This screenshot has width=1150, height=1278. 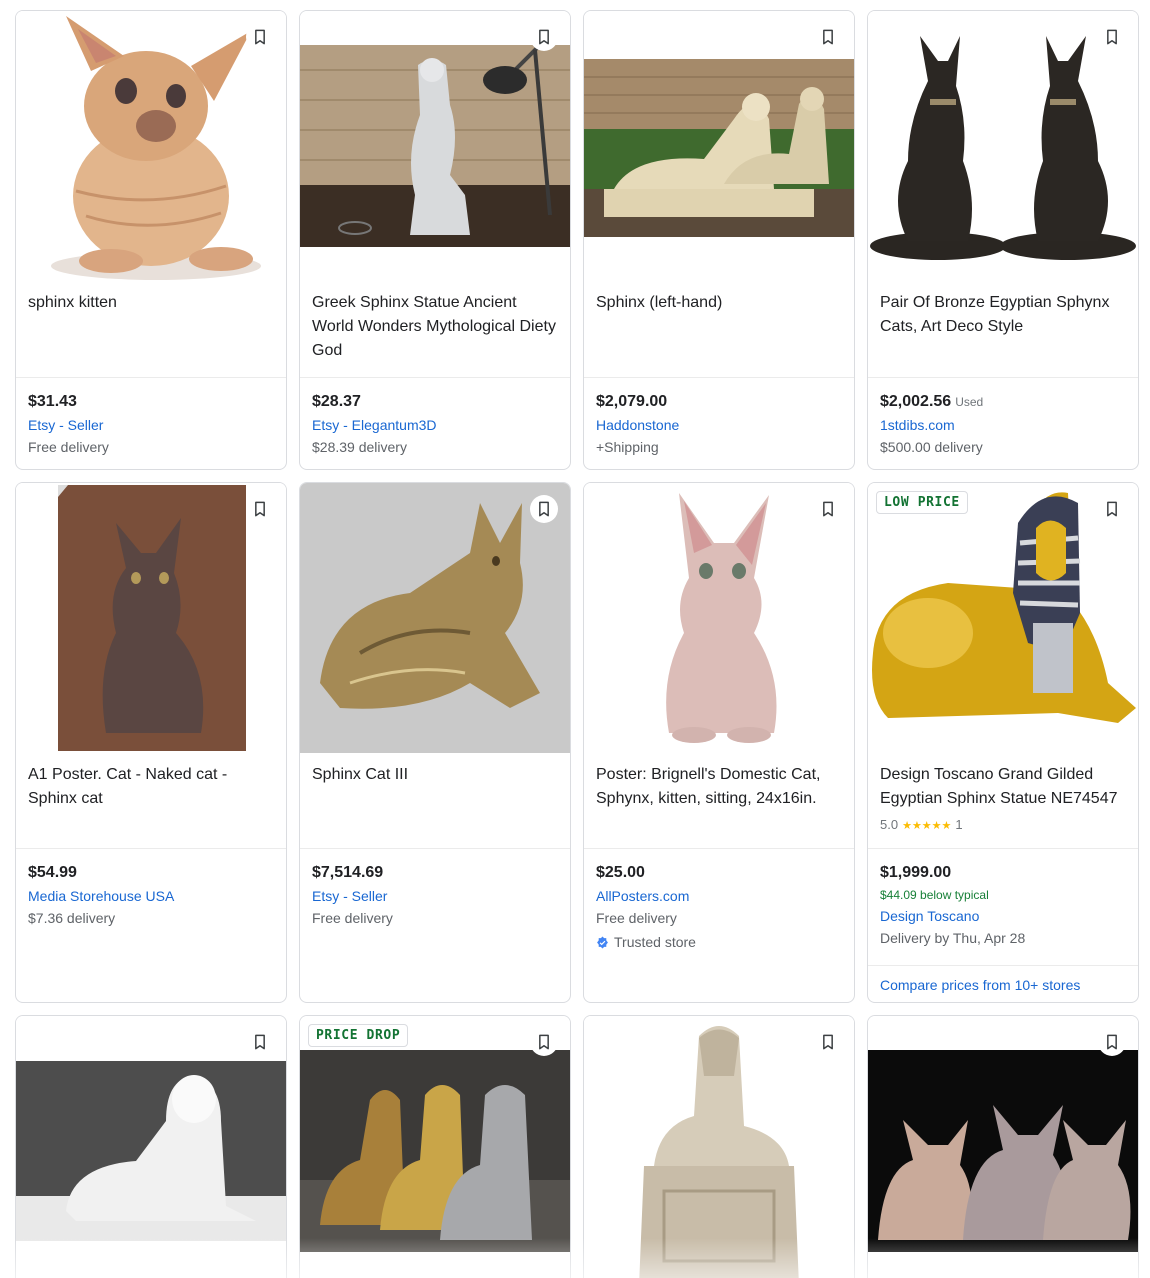 I want to click on brass-cat-image, so click(x=435, y=618).